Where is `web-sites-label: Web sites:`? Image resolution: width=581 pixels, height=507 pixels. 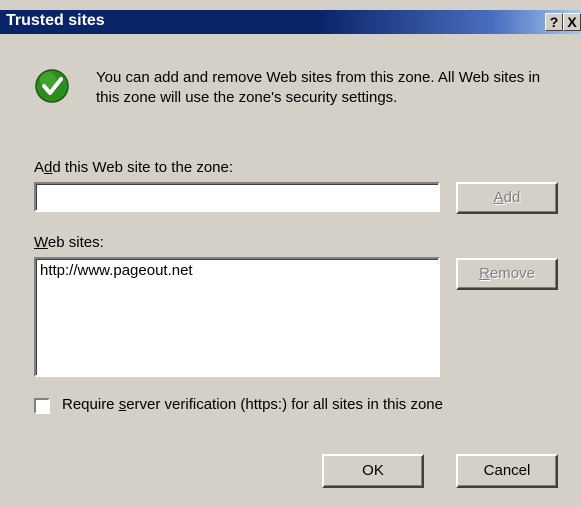 web-sites-label: Web sites: is located at coordinates (69, 242).